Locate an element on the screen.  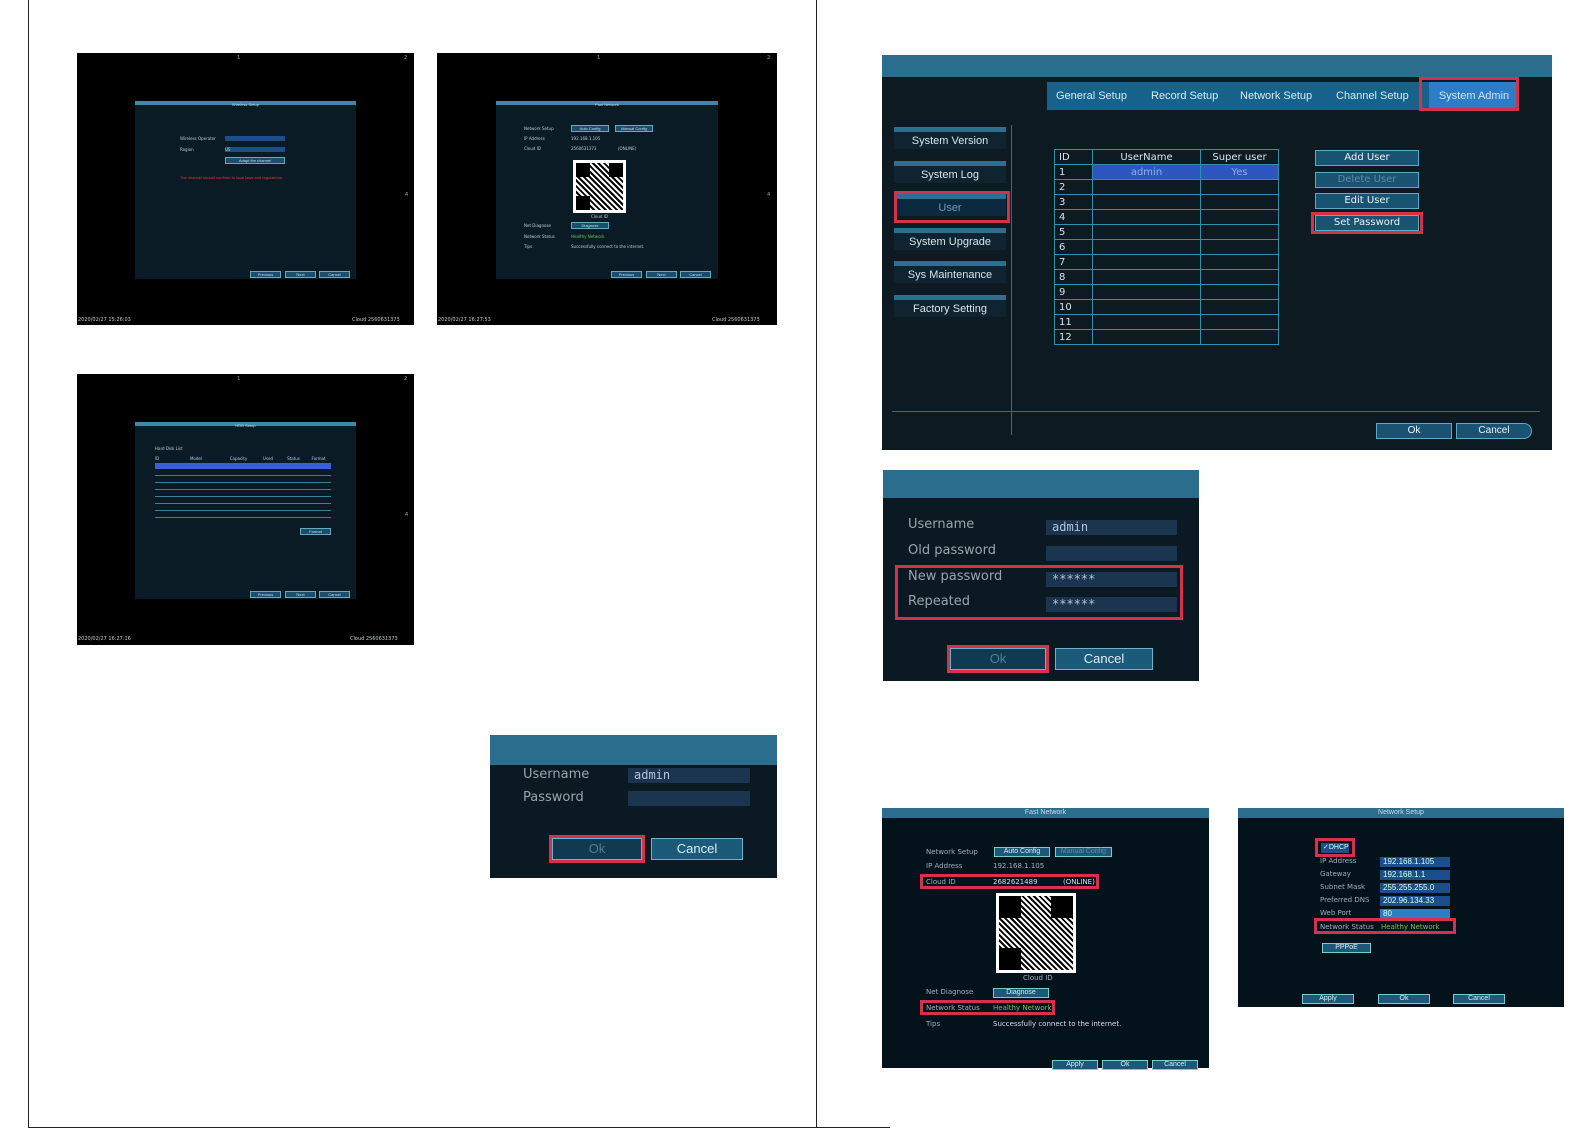
adapt-channel-button: Adapt the channel is located at coordinates (255, 160).